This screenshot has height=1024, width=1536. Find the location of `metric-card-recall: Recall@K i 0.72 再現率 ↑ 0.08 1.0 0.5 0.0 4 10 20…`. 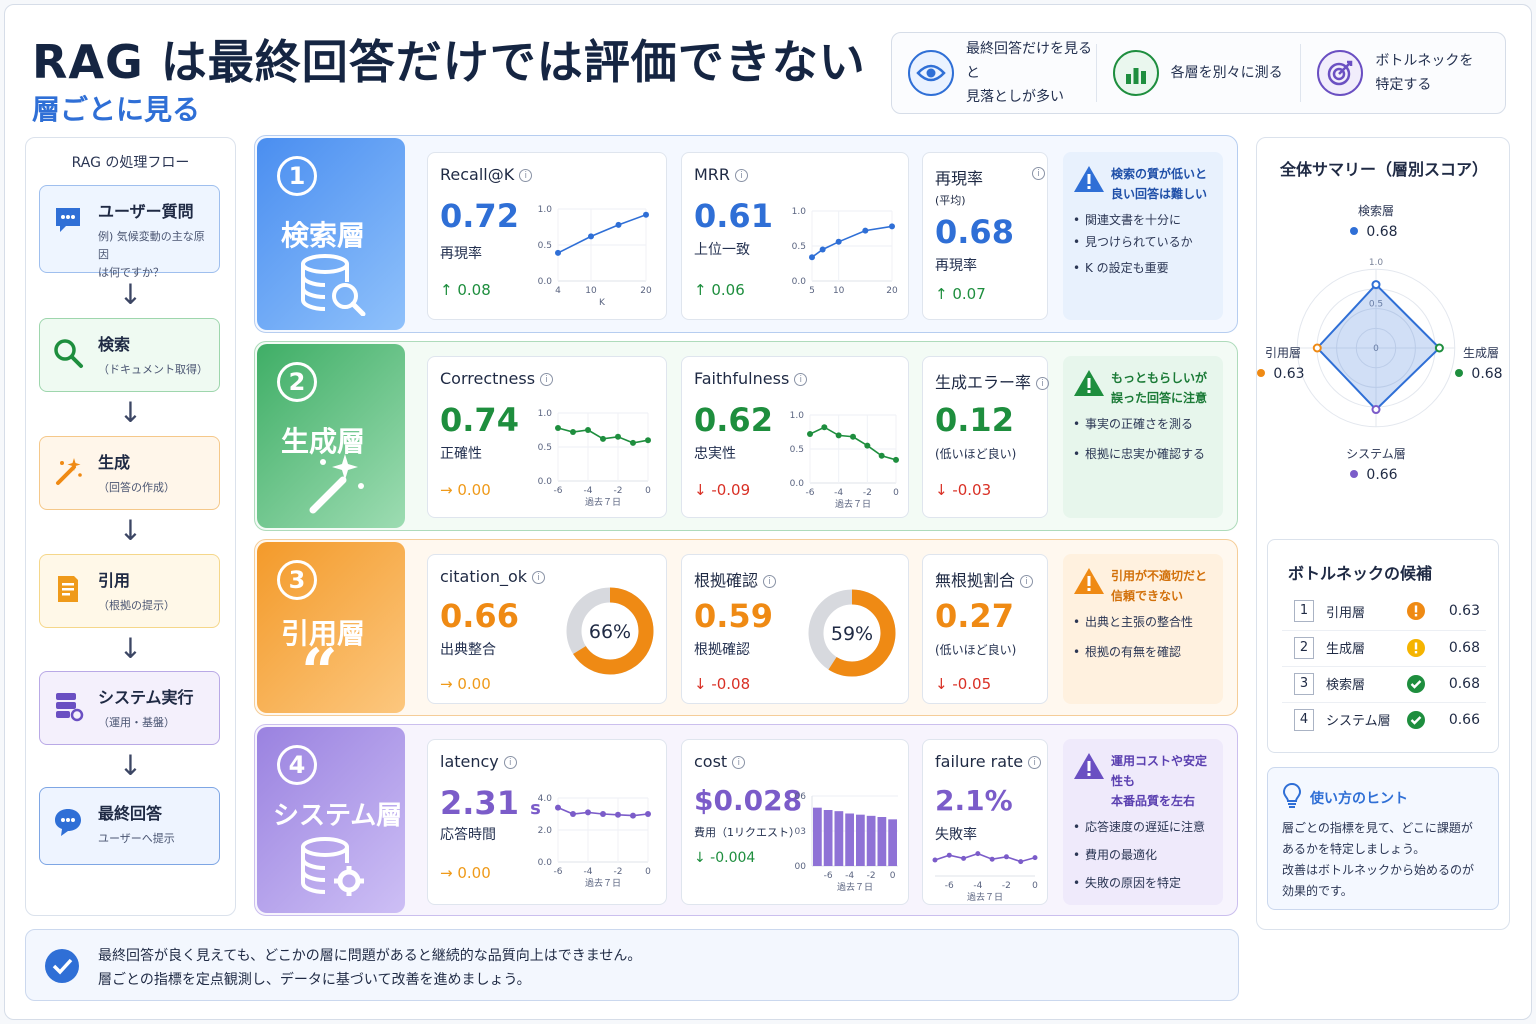

metric-card-recall: Recall@K i 0.72 再現率 ↑ 0.08 1.0 0.5 0.0 4 10 20… is located at coordinates (547, 236).